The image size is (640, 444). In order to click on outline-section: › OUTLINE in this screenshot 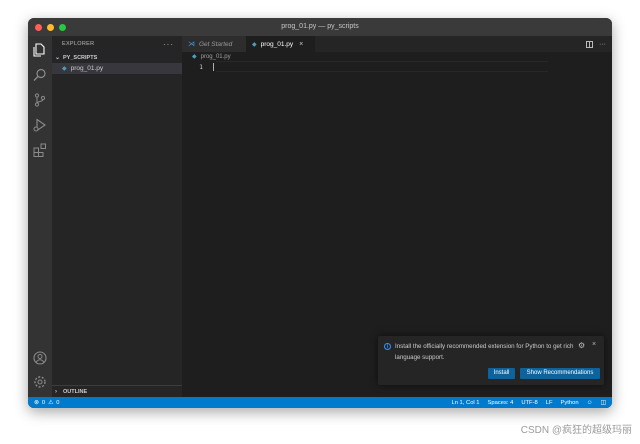, I will do `click(118, 391)`.